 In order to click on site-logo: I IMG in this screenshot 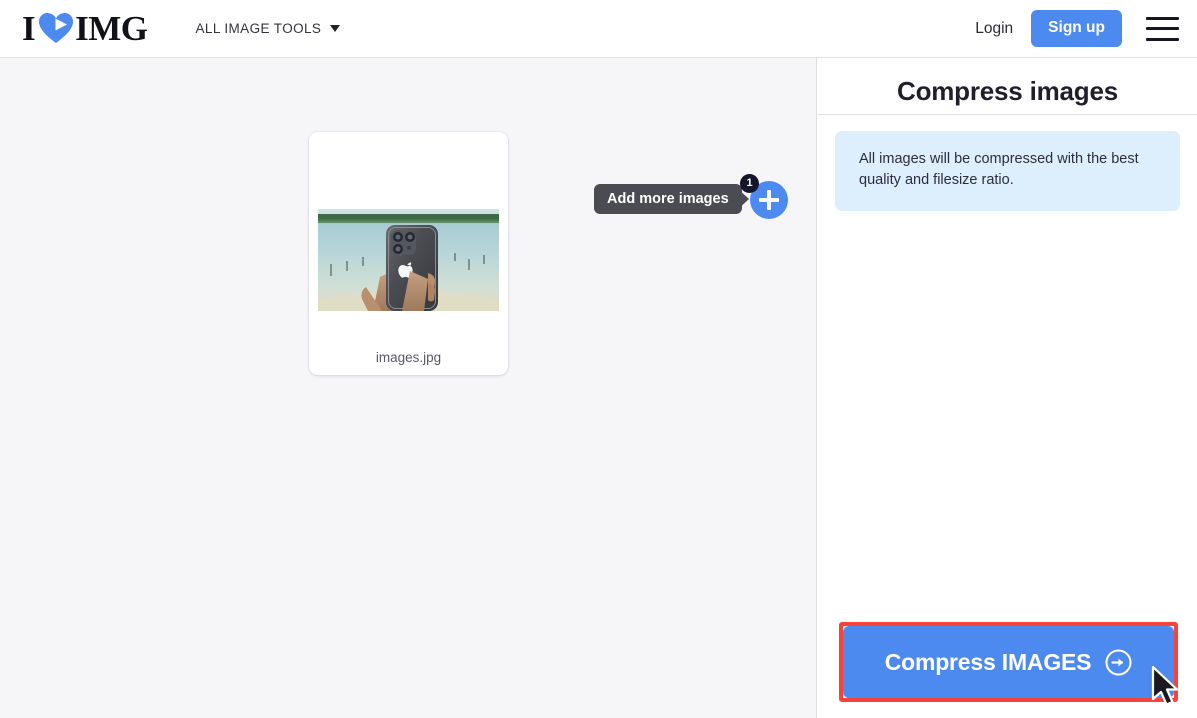, I will do `click(85, 28)`.